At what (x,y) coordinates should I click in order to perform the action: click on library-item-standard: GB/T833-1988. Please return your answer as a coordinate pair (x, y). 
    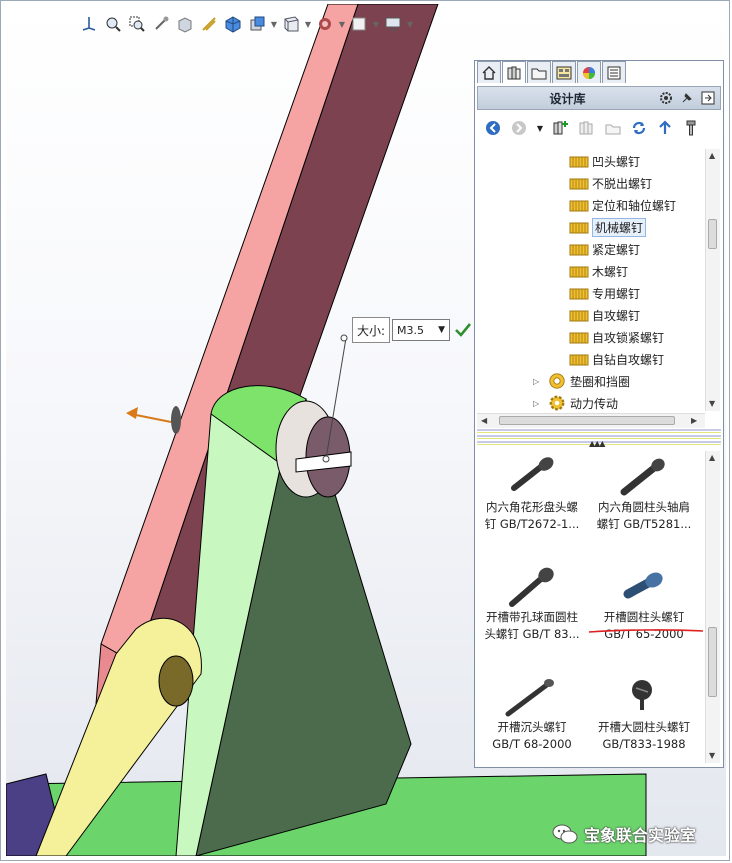
    Looking at the image, I should click on (644, 744).